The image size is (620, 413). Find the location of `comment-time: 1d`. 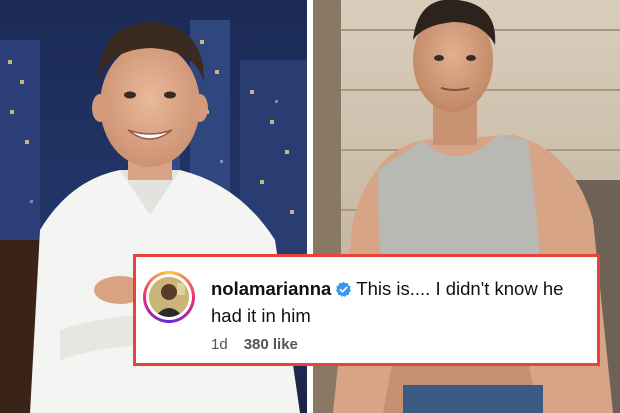

comment-time: 1d is located at coordinates (219, 344).